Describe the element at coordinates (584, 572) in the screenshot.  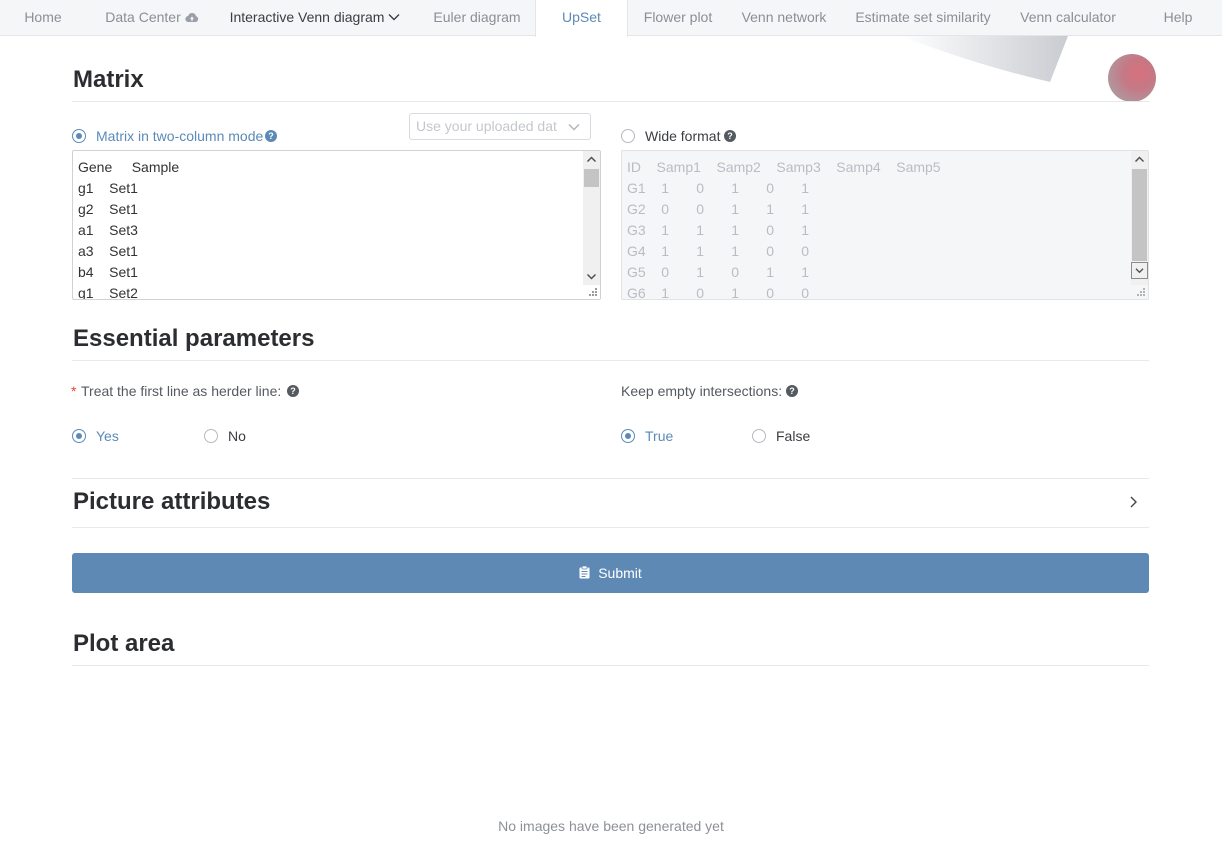
I see `clipboard-icon` at that location.